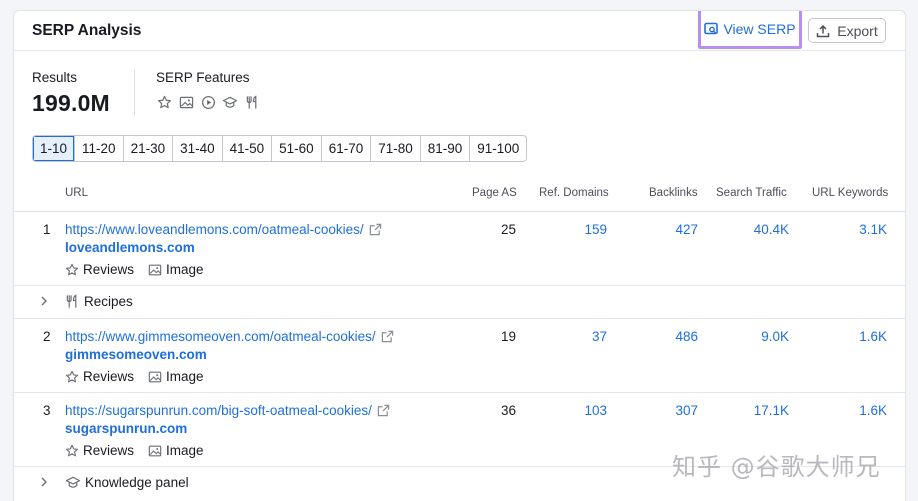 The height and width of the screenshot is (501, 918). What do you see at coordinates (444, 148) in the screenshot?
I see `page-81-90: 81-90` at bounding box center [444, 148].